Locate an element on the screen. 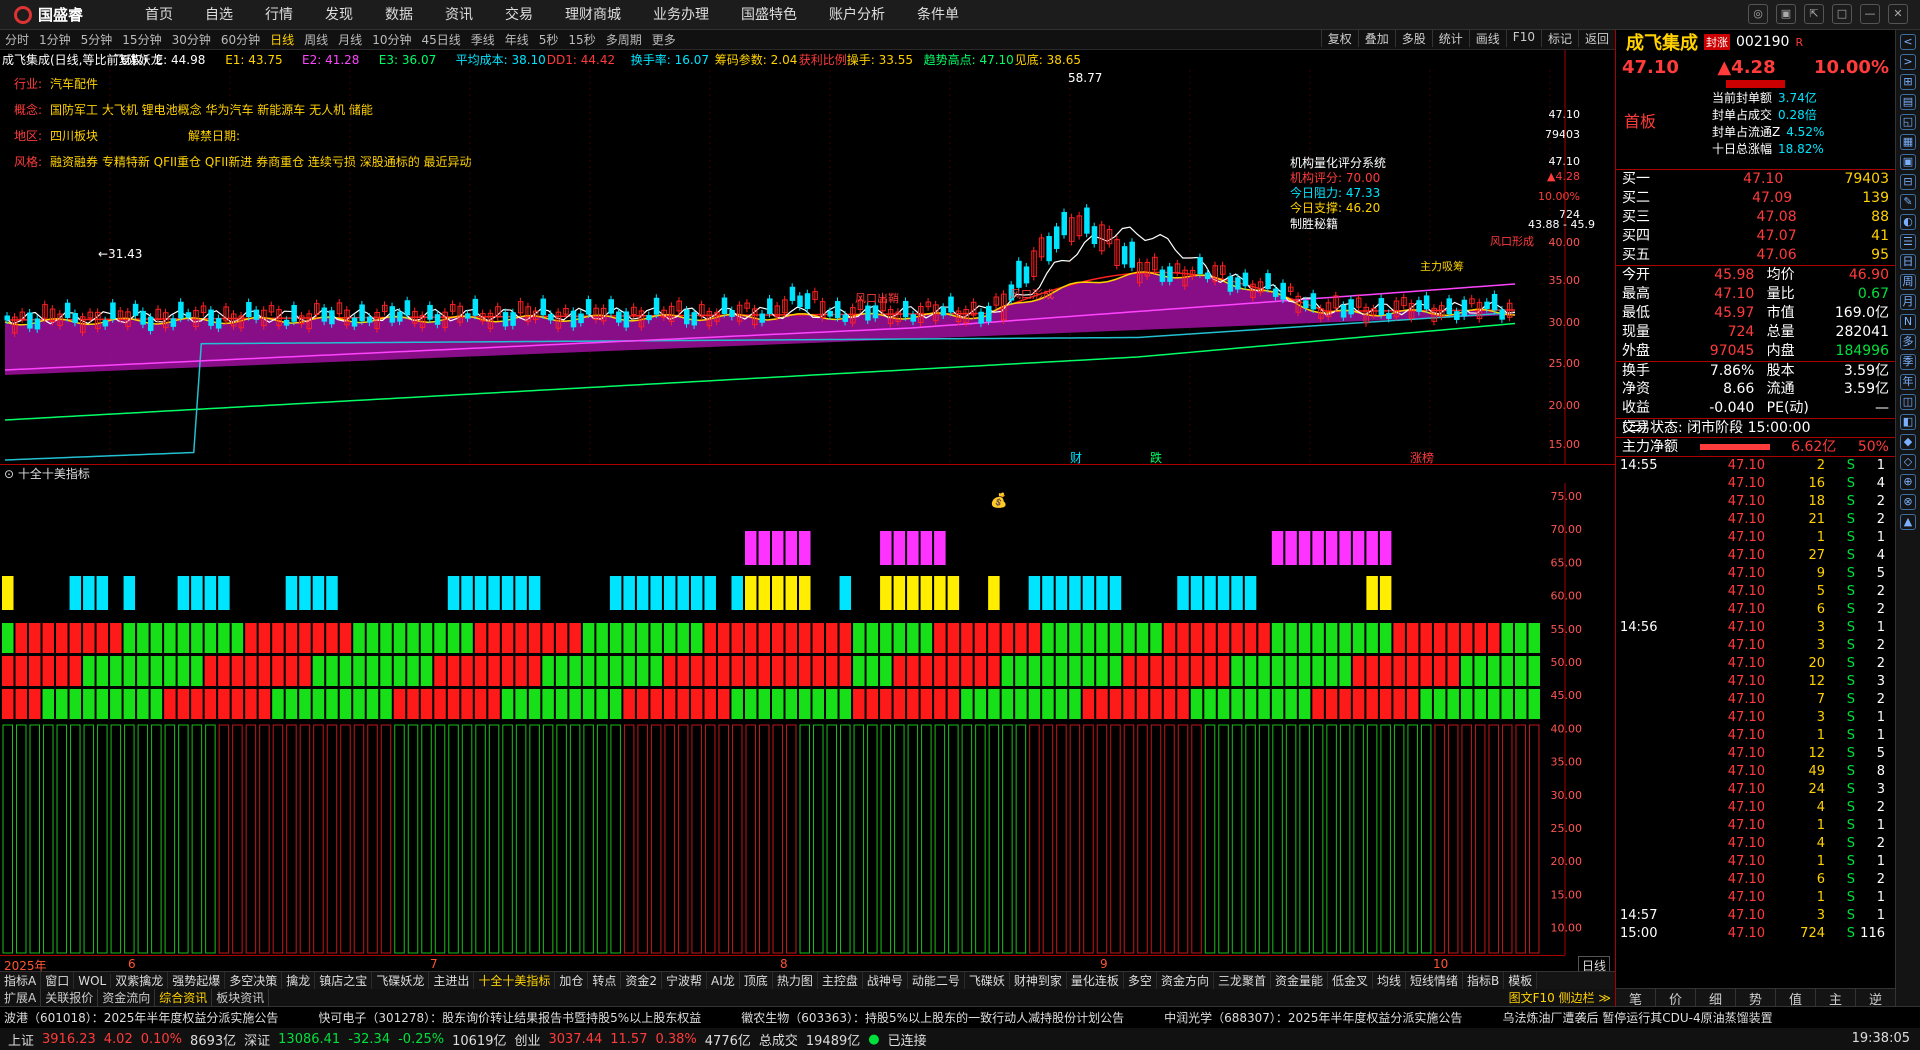 The width and height of the screenshot is (1920, 1050). sidebar-icon-14: N is located at coordinates (1908, 322).